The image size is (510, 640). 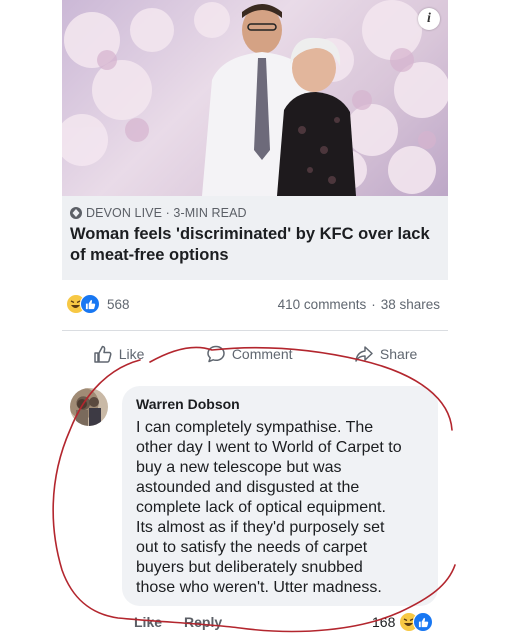 I want to click on post-stats: 568 410 comments · 38 shares, so click(x=255, y=304).